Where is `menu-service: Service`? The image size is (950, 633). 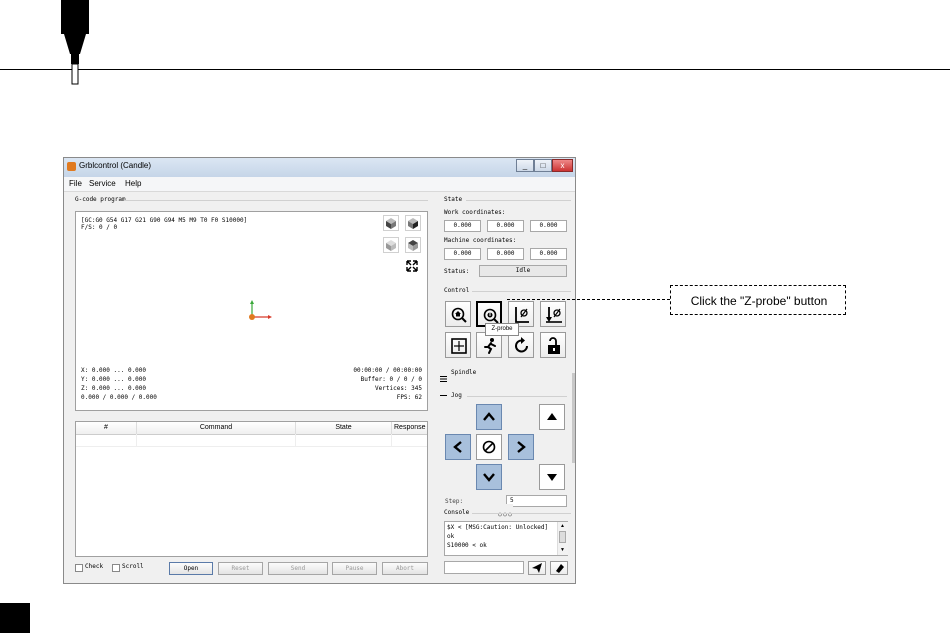 menu-service: Service is located at coordinates (102, 183).